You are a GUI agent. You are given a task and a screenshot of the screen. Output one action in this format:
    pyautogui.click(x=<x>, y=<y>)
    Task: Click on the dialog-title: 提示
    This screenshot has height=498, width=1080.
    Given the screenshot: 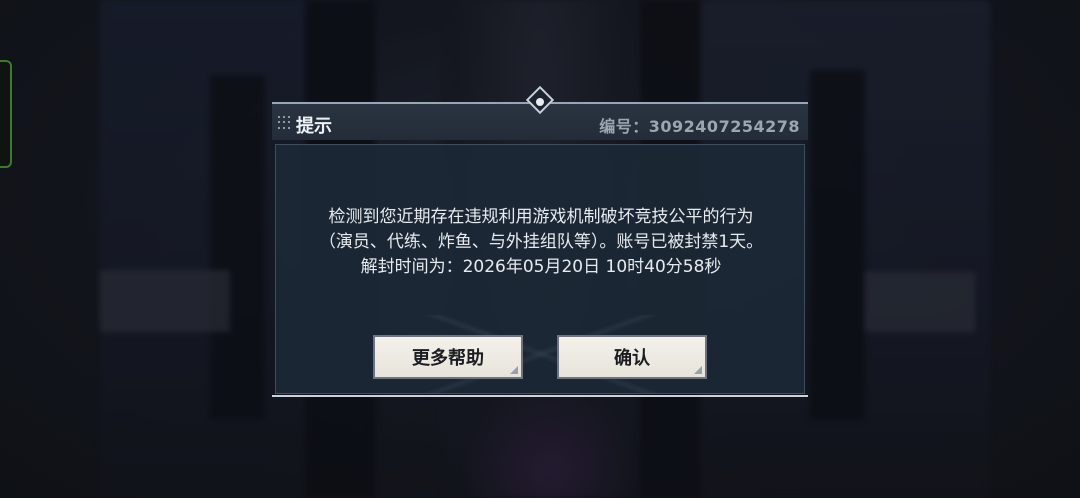 What is the action you would take?
    pyautogui.click(x=314, y=126)
    